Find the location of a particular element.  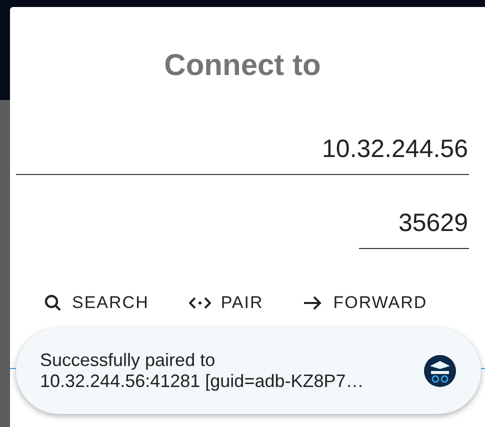

pair-button: PAIR is located at coordinates (226, 303).